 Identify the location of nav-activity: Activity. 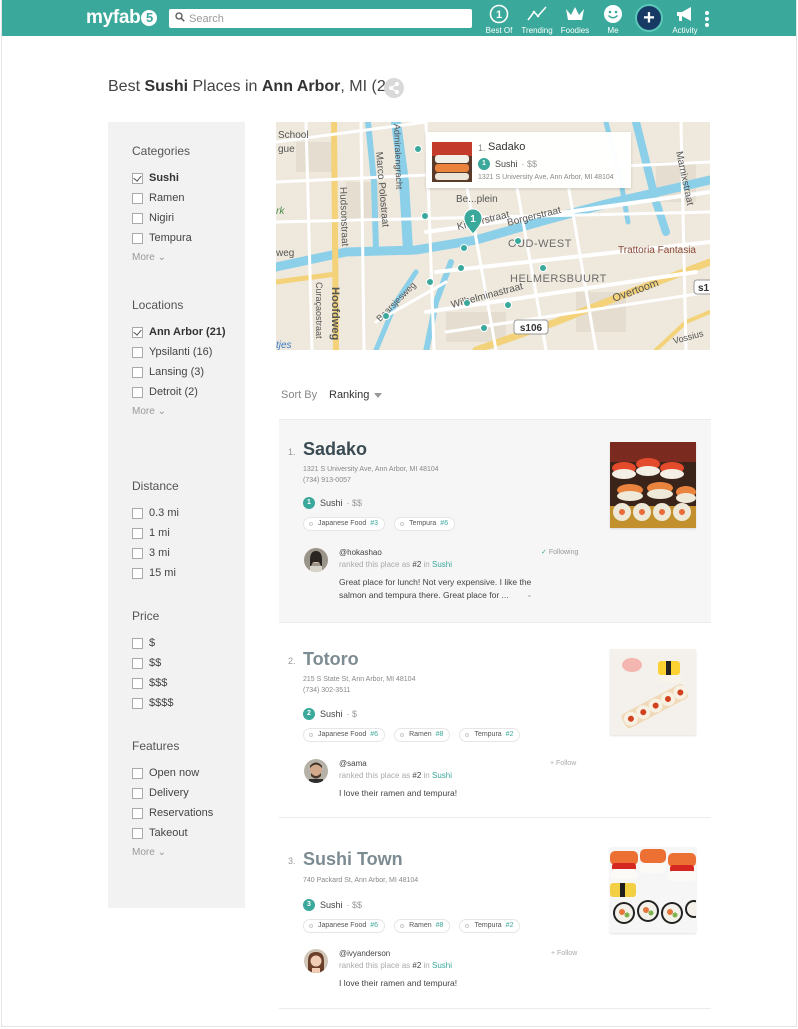
(685, 19).